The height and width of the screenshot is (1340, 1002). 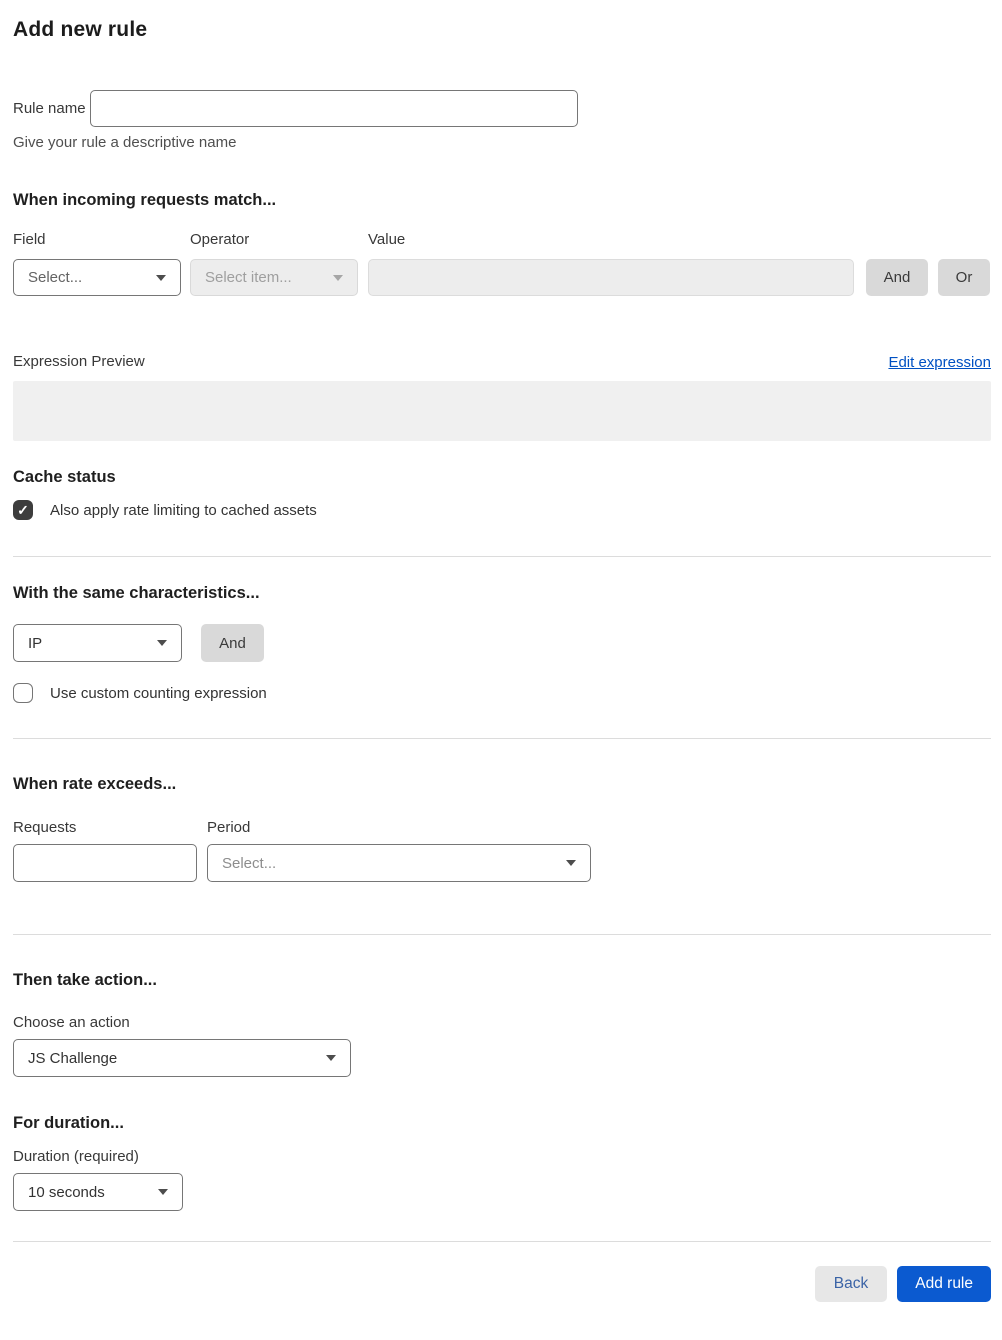 I want to click on period-label: Period, so click(x=229, y=827).